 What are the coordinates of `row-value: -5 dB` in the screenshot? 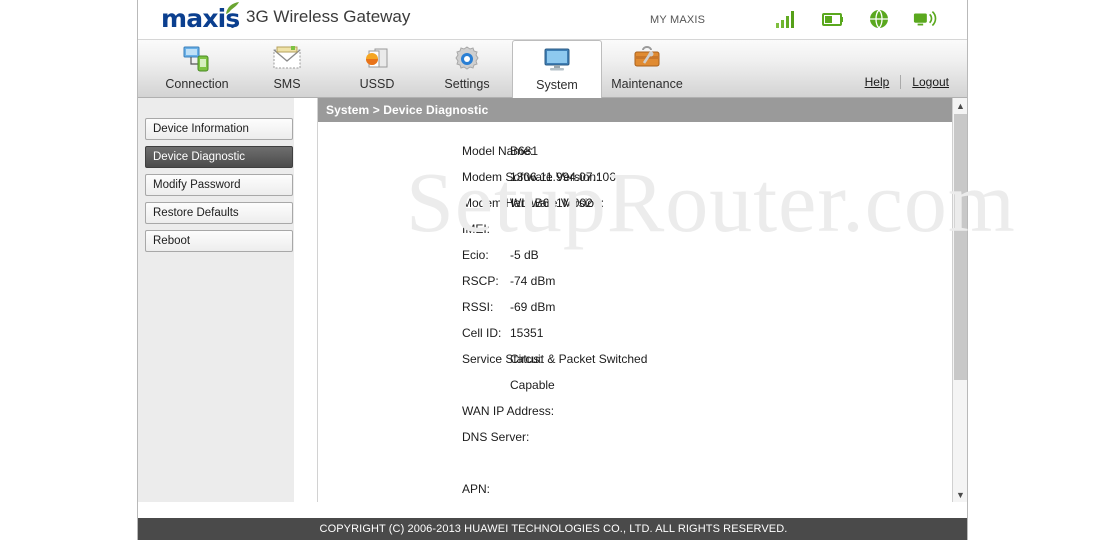 It's located at (524, 255).